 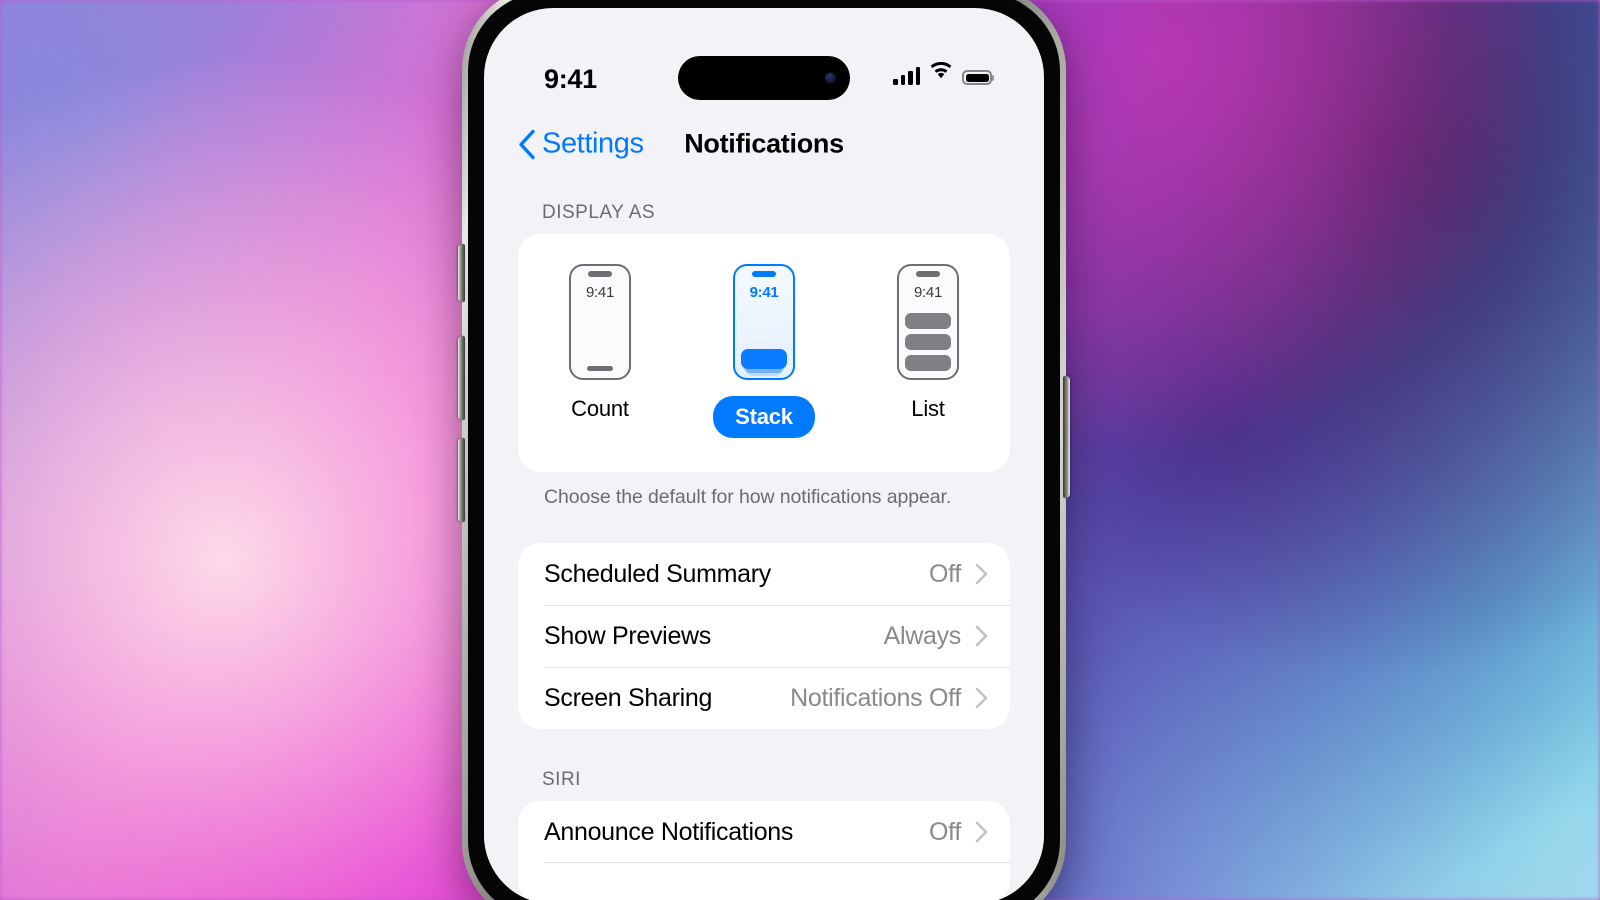 I want to click on chevron-left-icon, so click(x=526, y=144).